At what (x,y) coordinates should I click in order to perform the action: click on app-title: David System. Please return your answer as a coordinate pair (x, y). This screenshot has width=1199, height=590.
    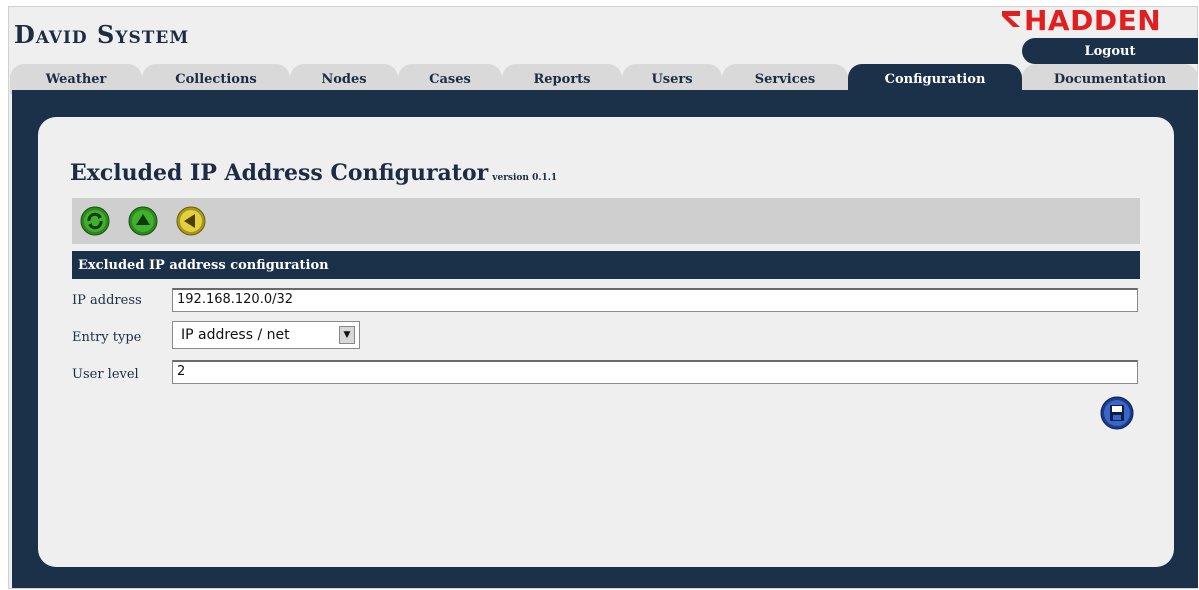
    Looking at the image, I should click on (102, 34).